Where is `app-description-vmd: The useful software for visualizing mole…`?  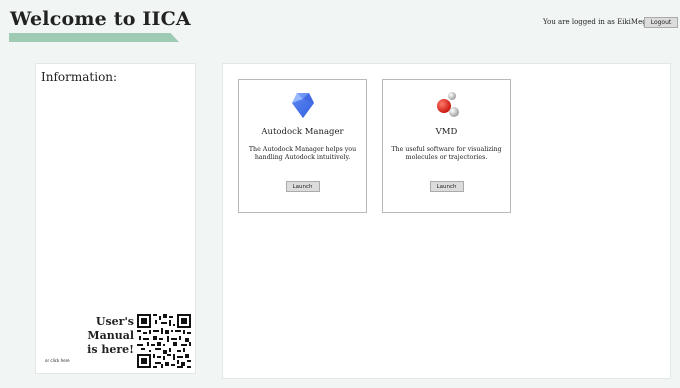
app-description-vmd: The useful software for visualizing mole… is located at coordinates (446, 153).